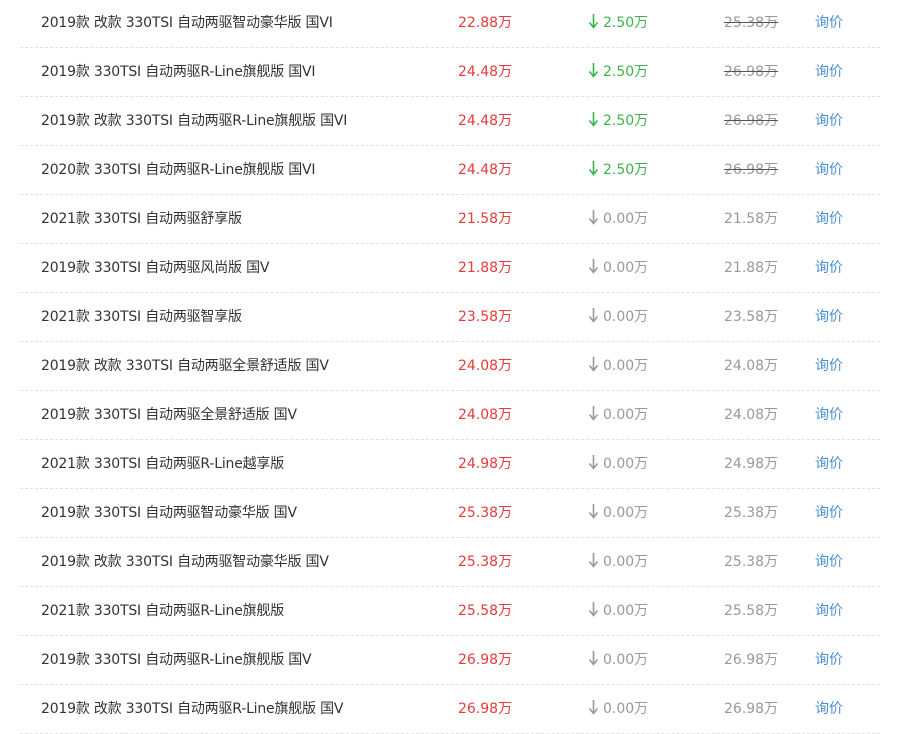 The image size is (900, 734). What do you see at coordinates (485, 219) in the screenshot?
I see `dealer-price: 21.58万` at bounding box center [485, 219].